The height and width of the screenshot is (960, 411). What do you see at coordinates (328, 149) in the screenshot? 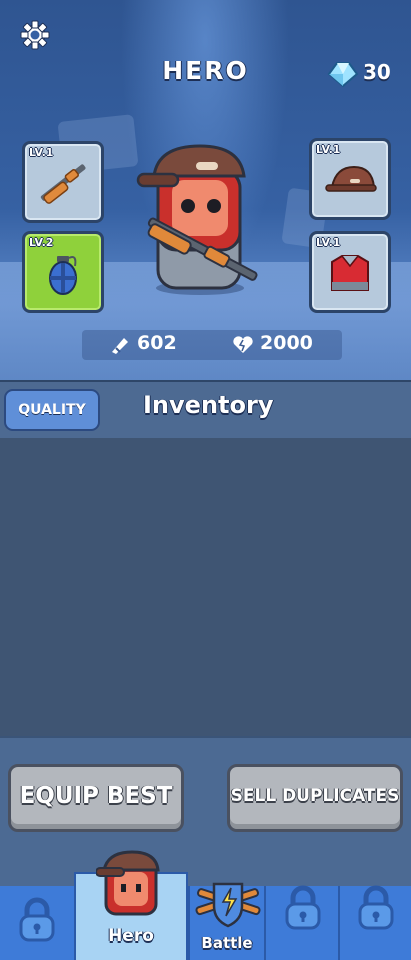
I see `hat-level: LV.1` at bounding box center [328, 149].